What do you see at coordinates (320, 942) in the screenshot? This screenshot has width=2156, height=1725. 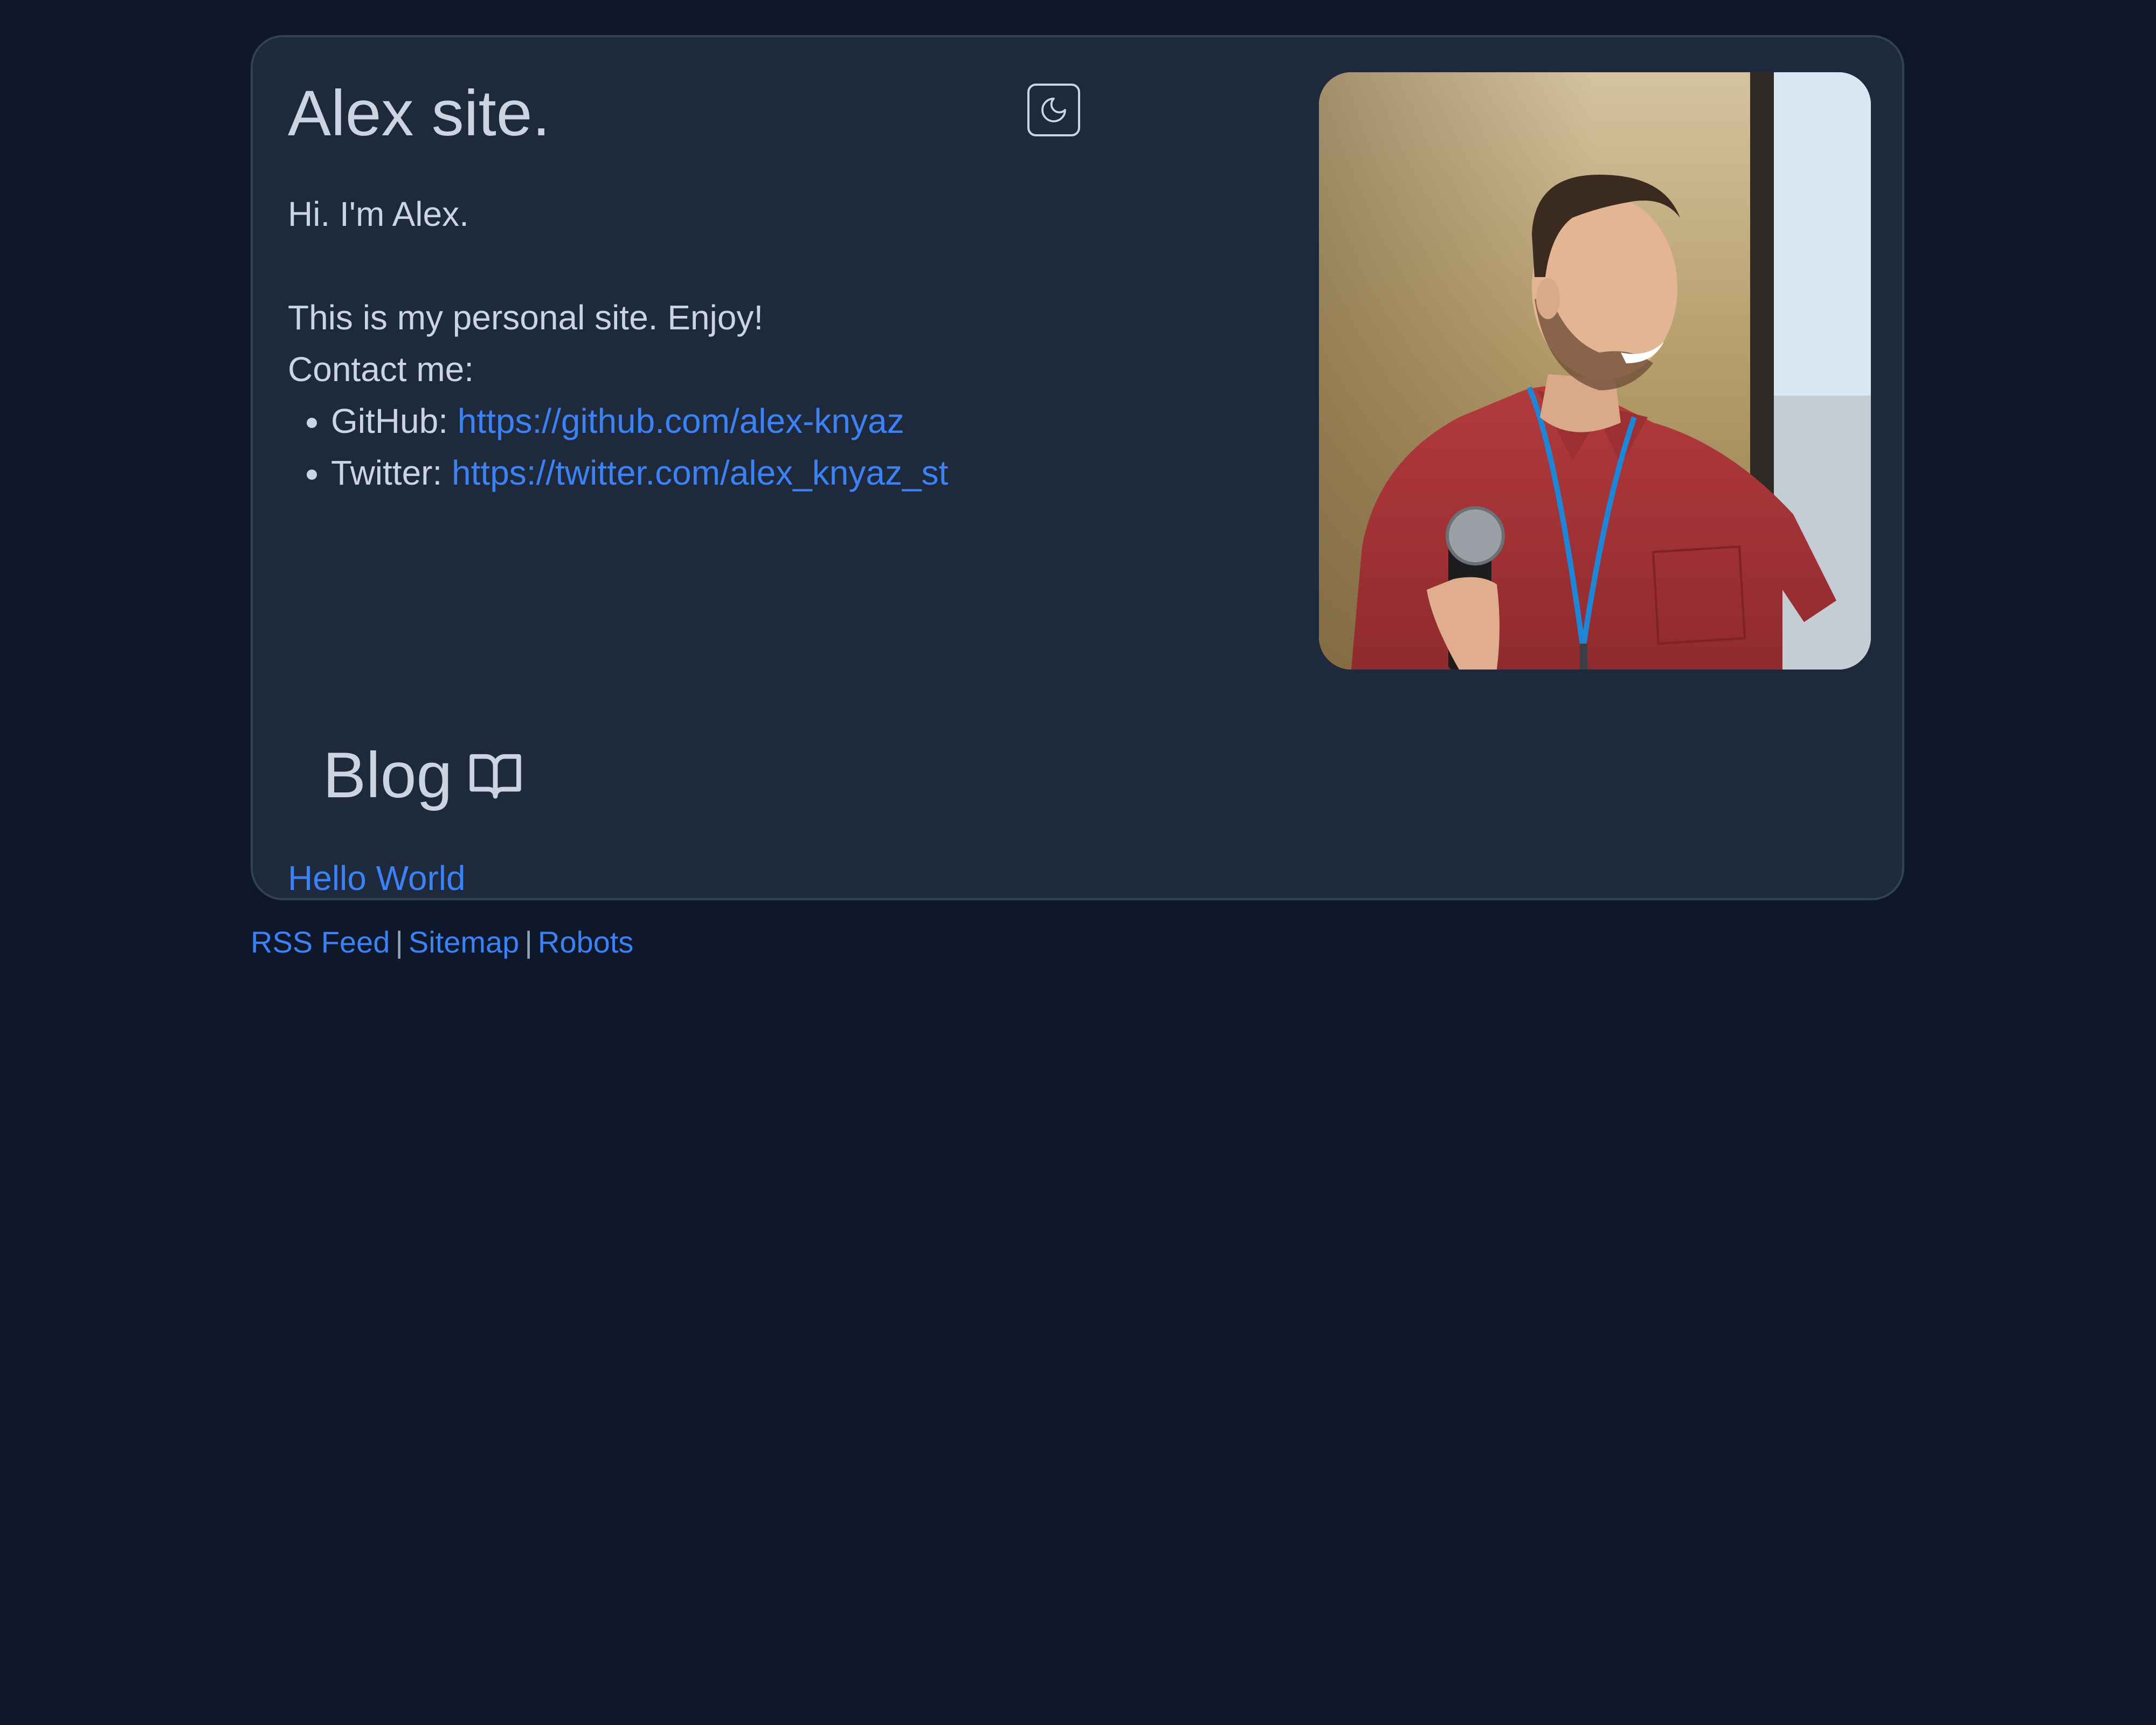 I see `rss-feed-link: RSS Feed` at bounding box center [320, 942].